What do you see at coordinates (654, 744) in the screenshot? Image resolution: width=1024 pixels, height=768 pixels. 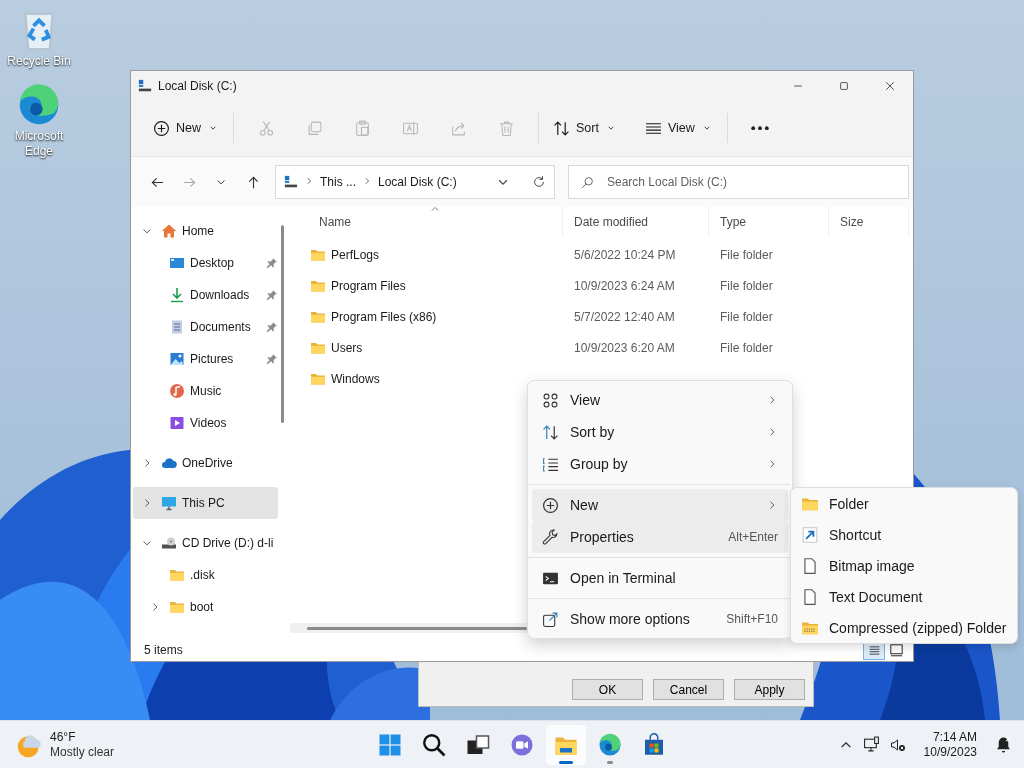 I see `store-icon` at bounding box center [654, 744].